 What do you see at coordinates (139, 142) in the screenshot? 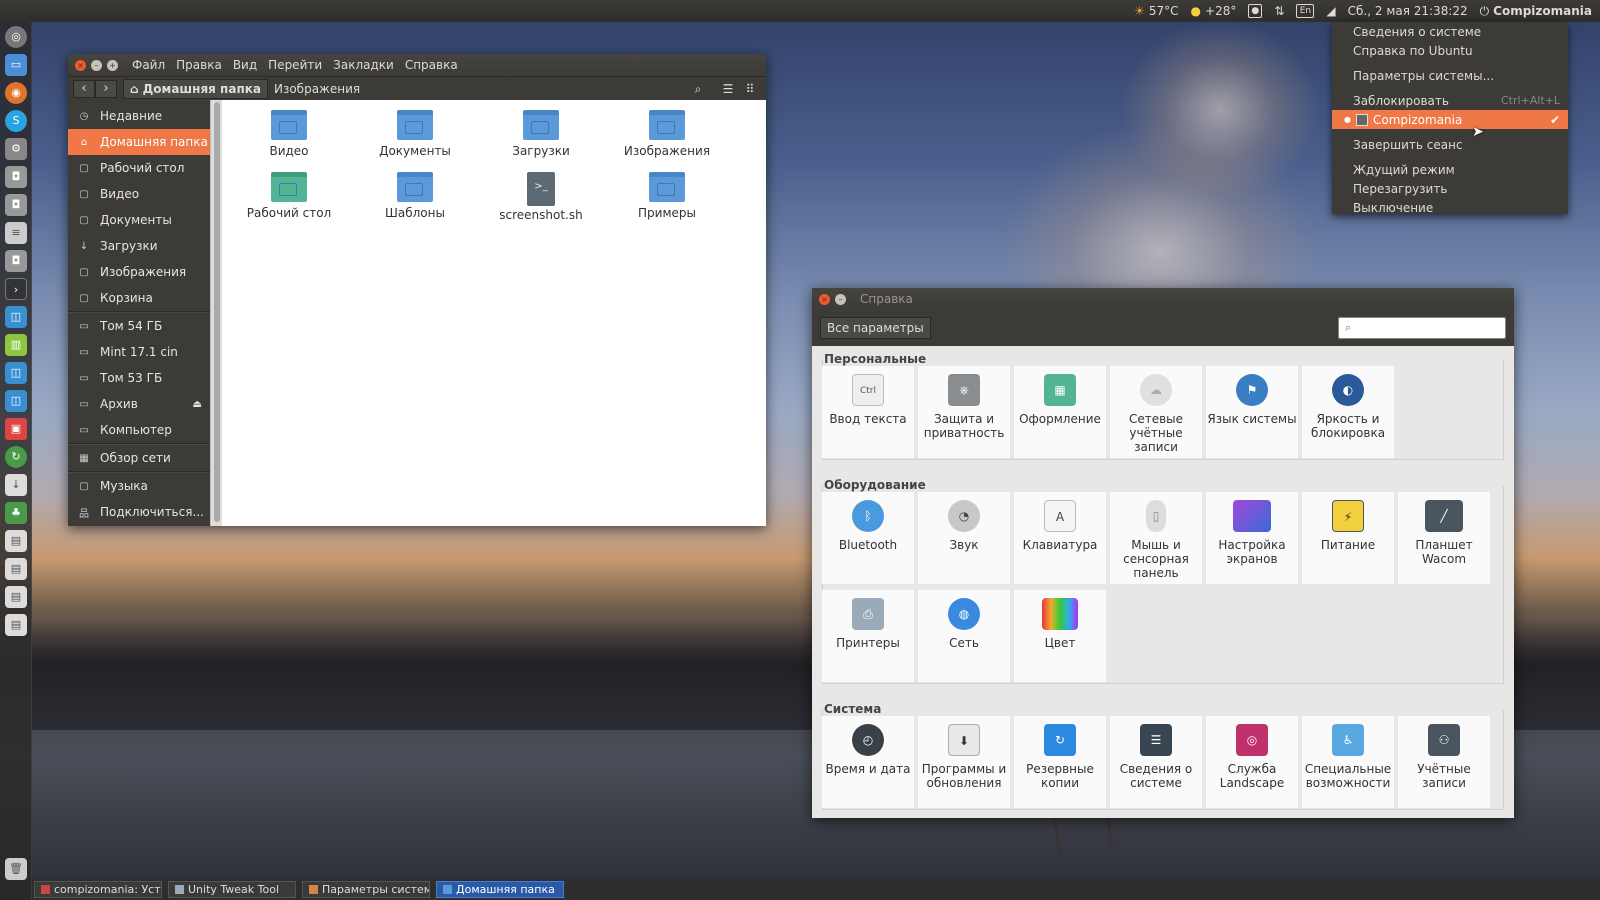
I see `sidebar-item-home: ⌂ Домашняя папка` at bounding box center [139, 142].